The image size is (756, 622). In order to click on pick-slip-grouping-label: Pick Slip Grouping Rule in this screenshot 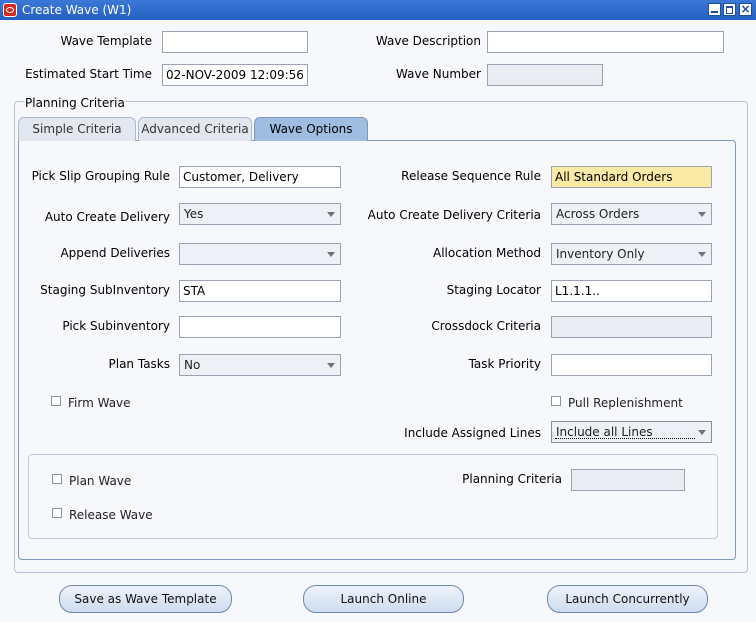, I will do `click(100, 176)`.